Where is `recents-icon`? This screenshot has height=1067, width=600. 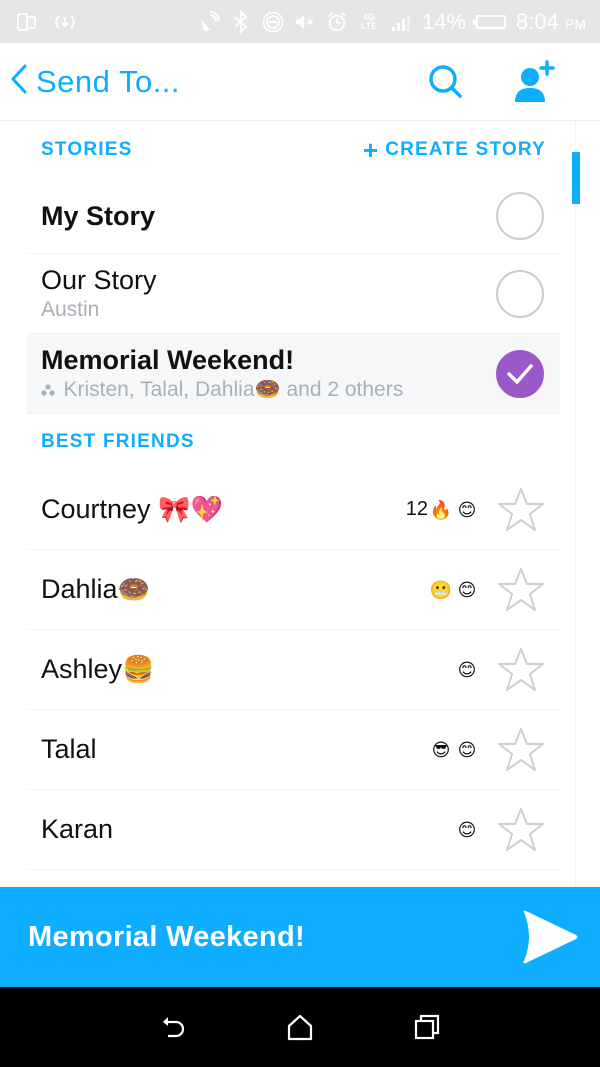
recents-icon is located at coordinates (426, 1027).